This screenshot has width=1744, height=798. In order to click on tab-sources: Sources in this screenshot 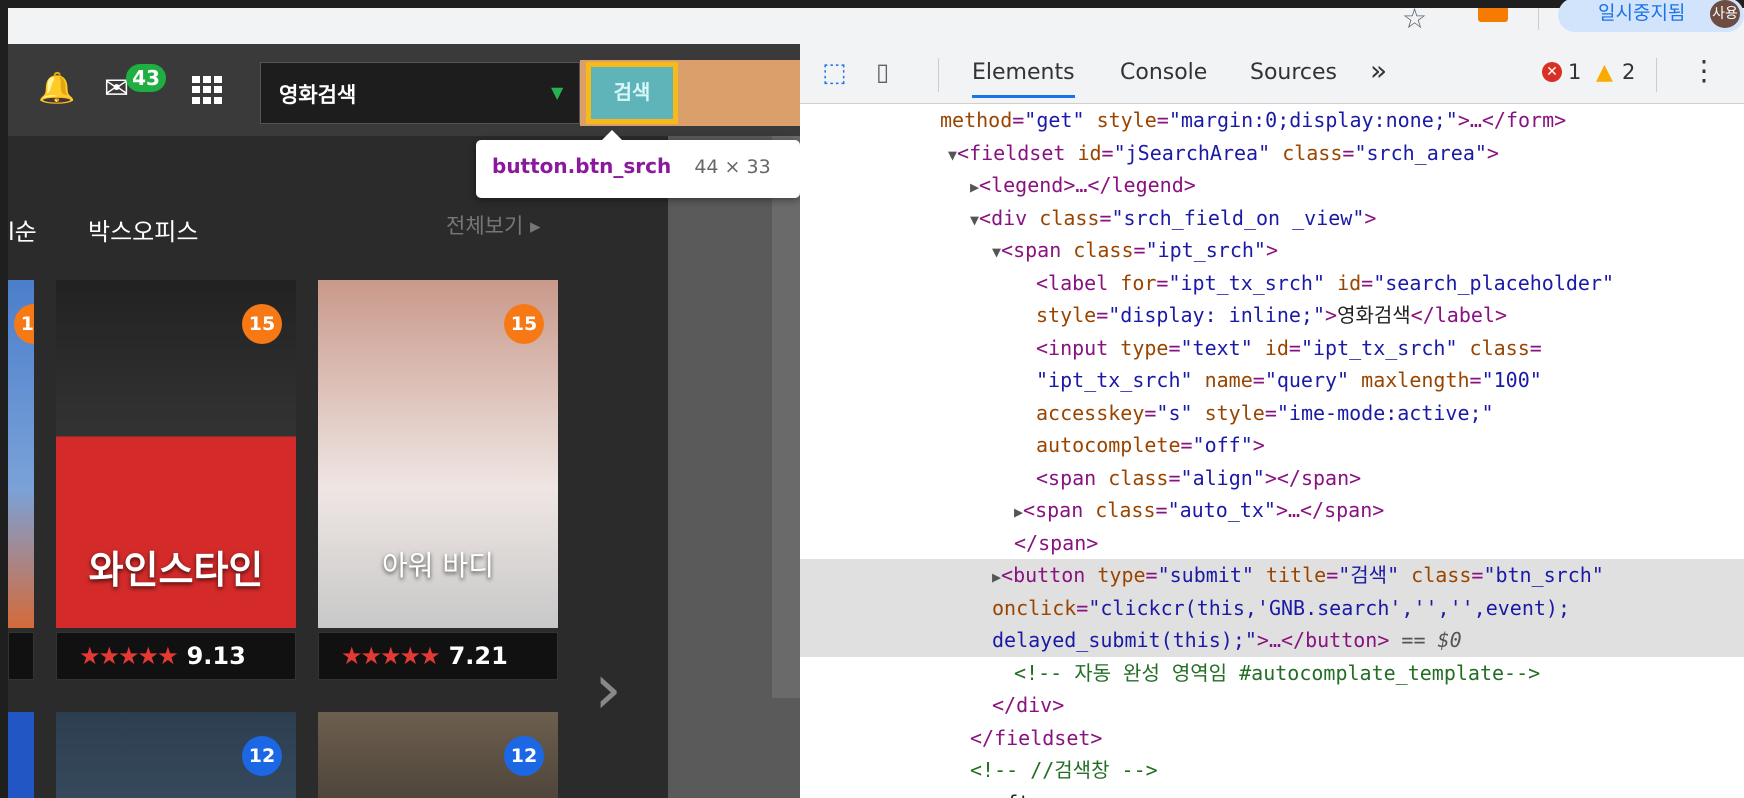, I will do `click(1293, 72)`.